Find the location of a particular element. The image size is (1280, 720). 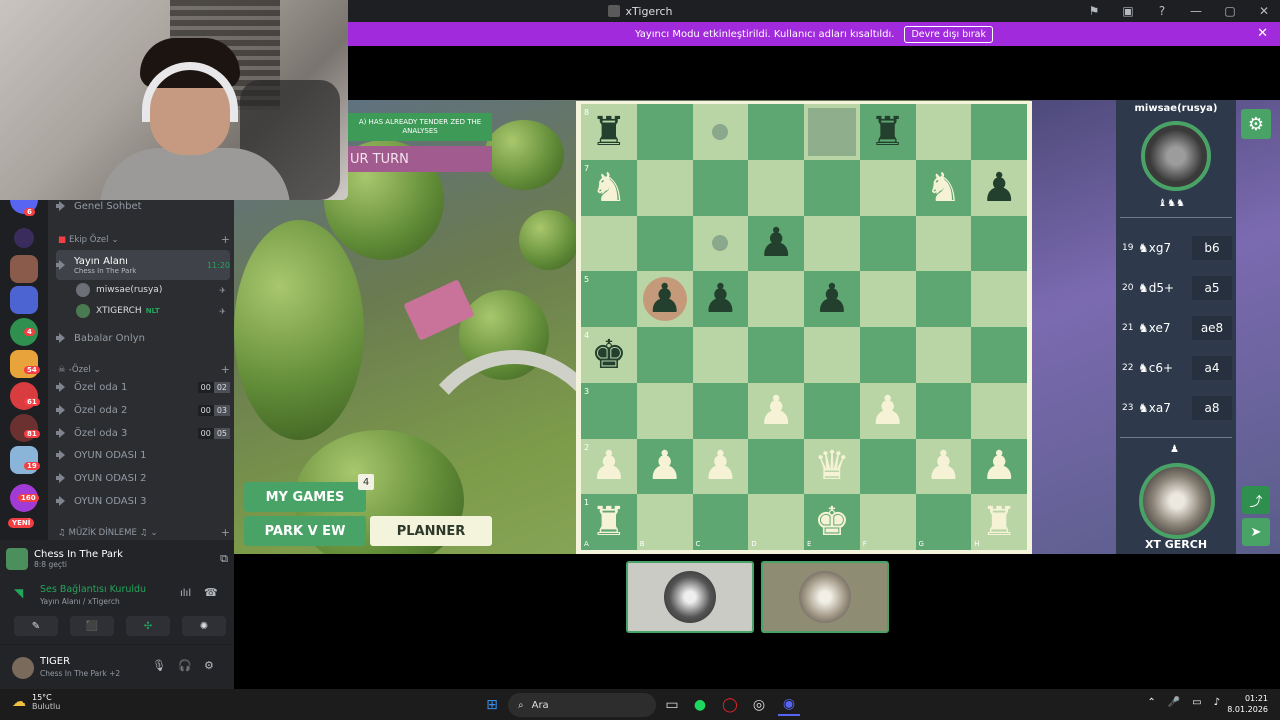

white-move: ♞xe7 is located at coordinates (1164, 328).